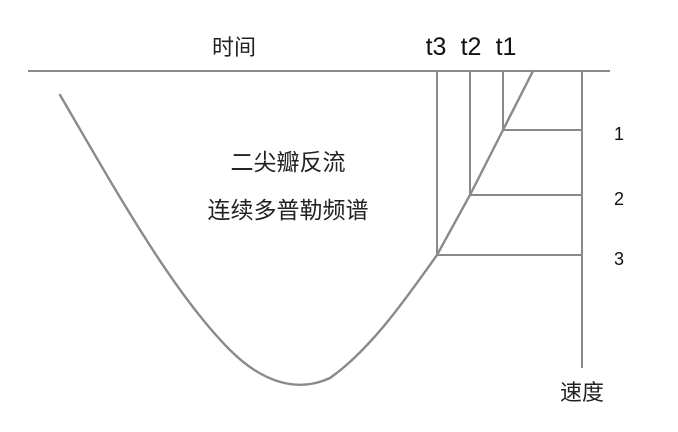 The image size is (678, 432). What do you see at coordinates (471, 47) in the screenshot?
I see `time-marker-t2: t2` at bounding box center [471, 47].